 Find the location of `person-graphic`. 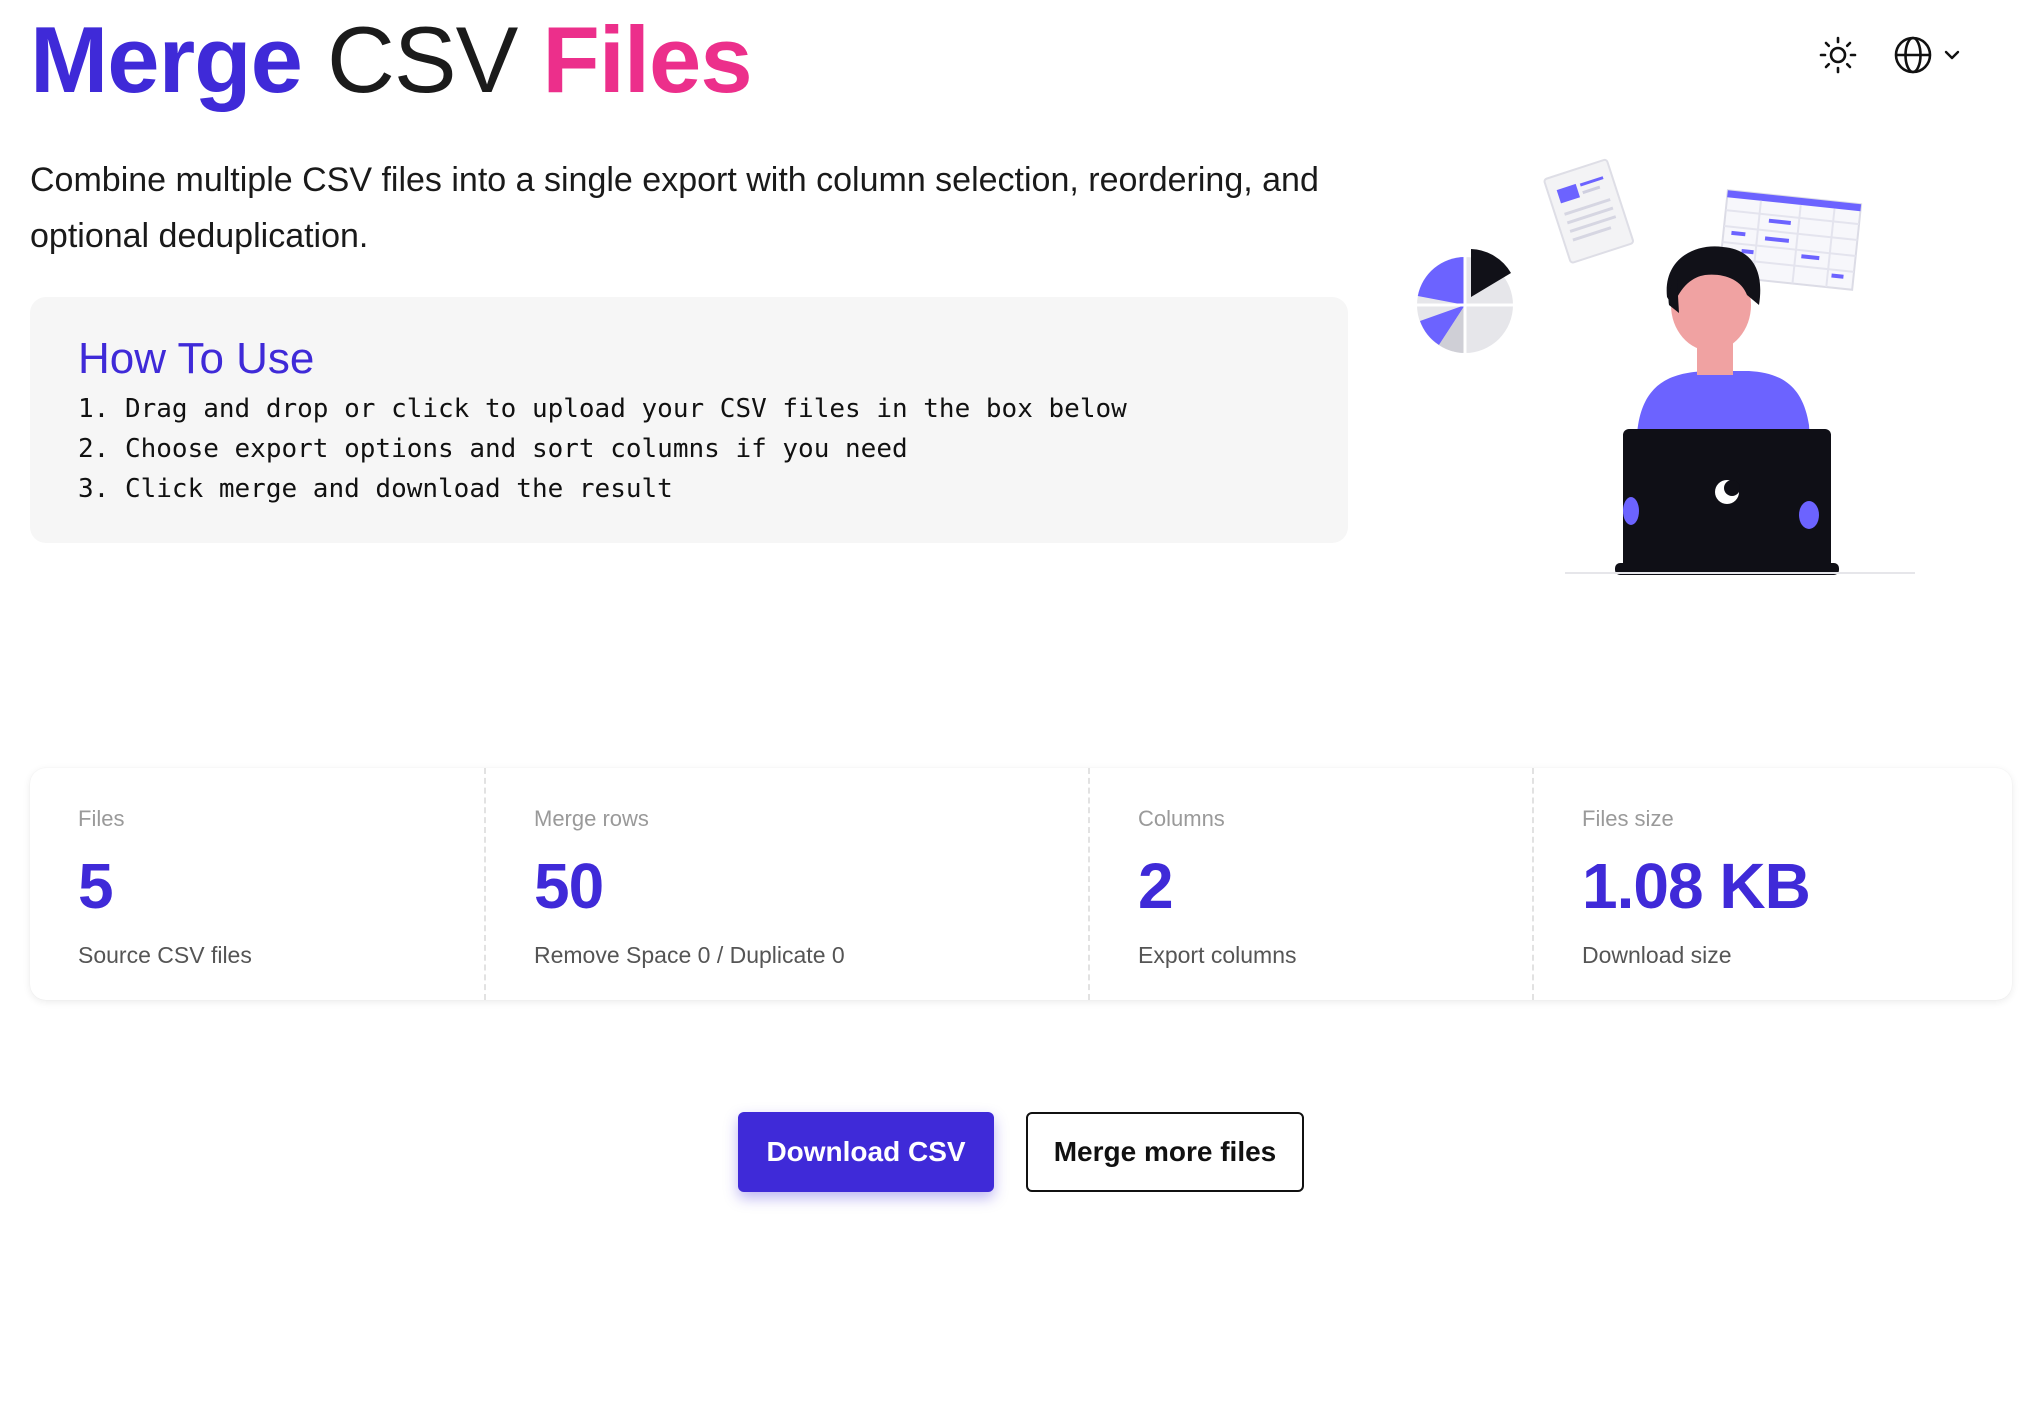

person-graphic is located at coordinates (1727, 410).